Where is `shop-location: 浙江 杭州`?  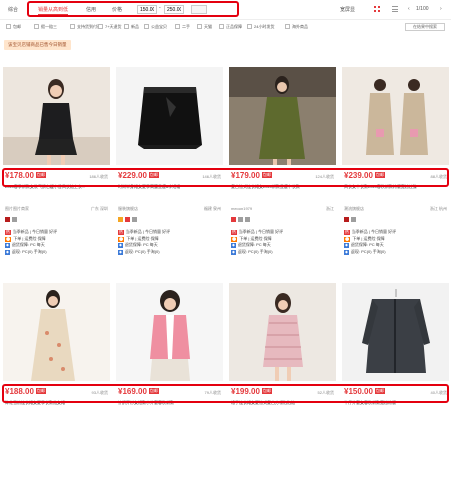 shop-location: 浙江 杭州 is located at coordinates (438, 208).